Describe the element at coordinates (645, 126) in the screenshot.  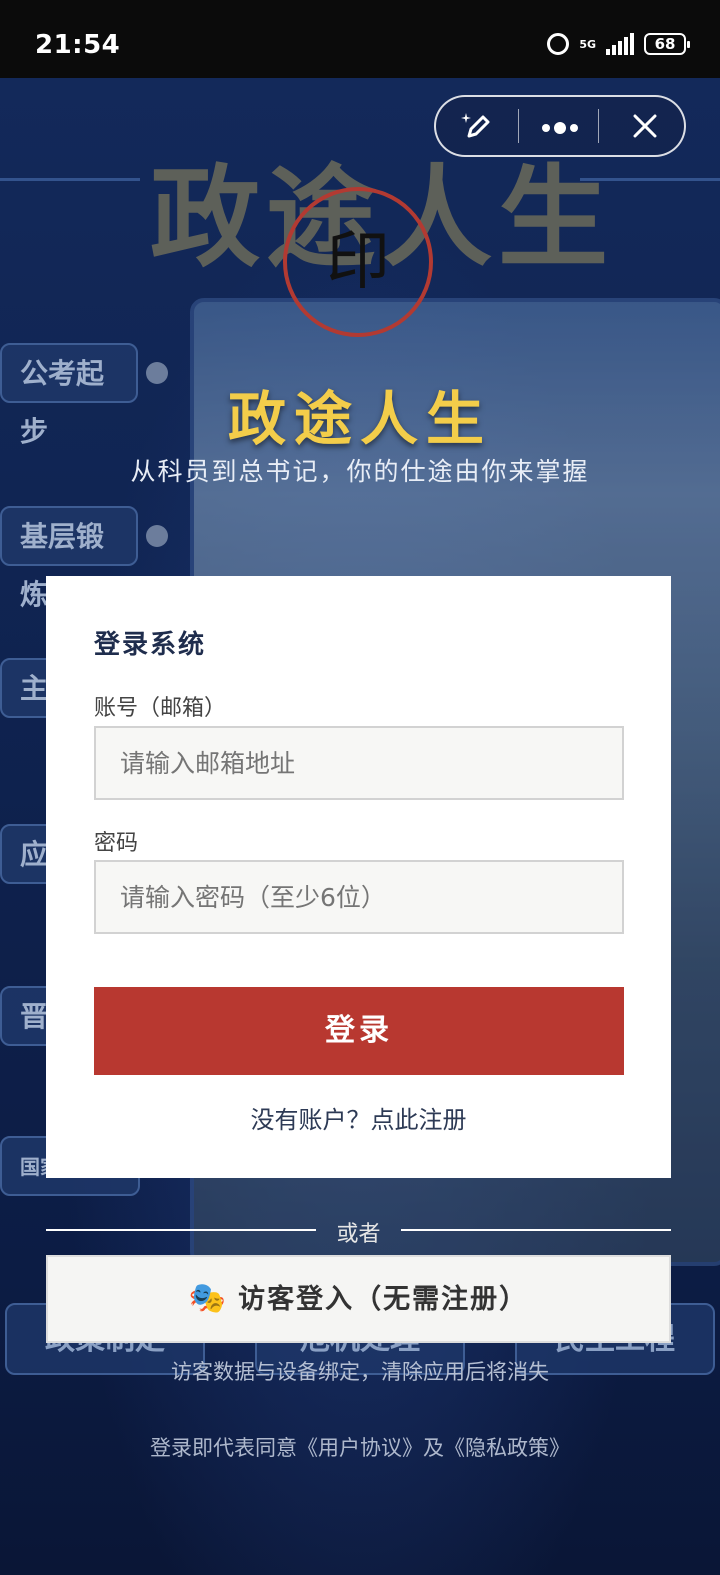
I see `close-icon` at that location.